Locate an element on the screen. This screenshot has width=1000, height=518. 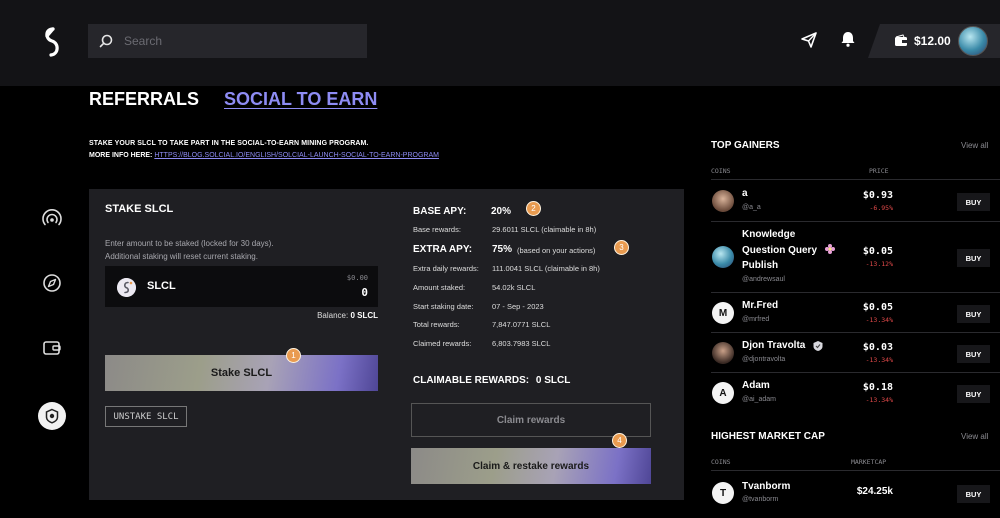
search-bar is located at coordinates (227, 41).